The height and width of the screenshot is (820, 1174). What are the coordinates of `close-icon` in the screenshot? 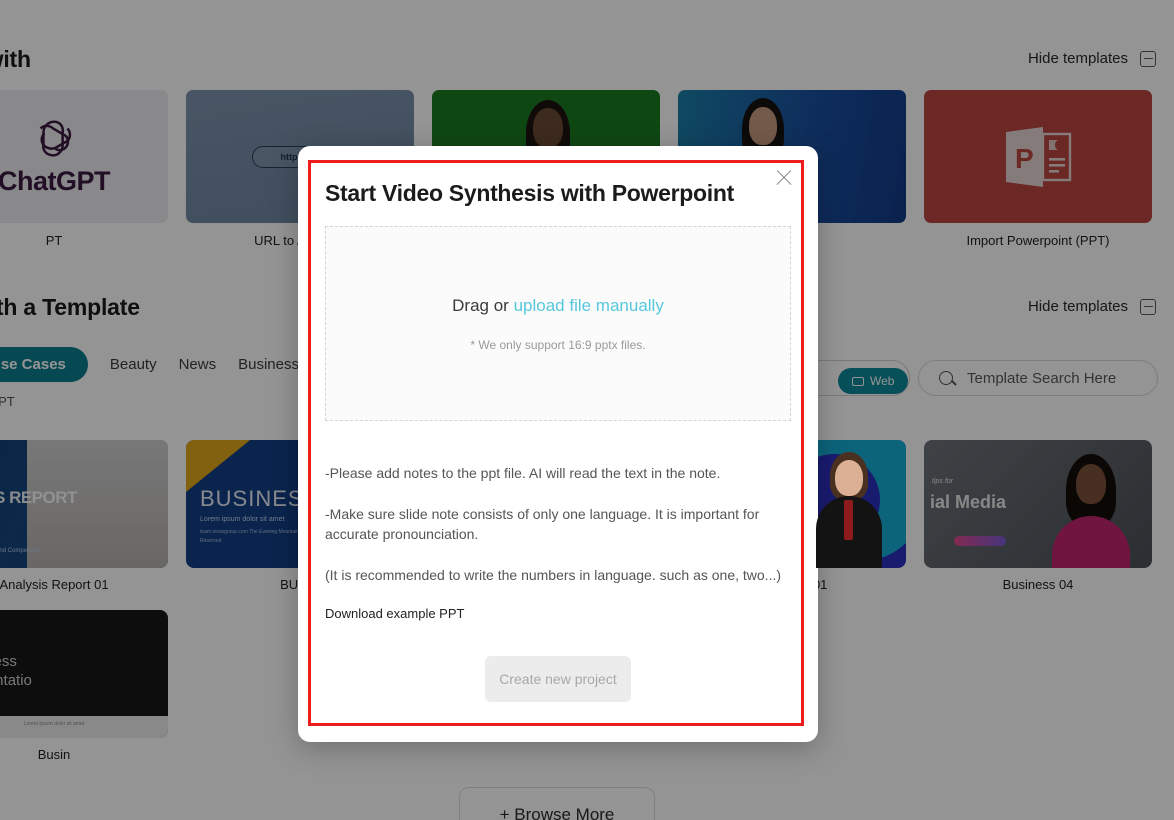 It's located at (784, 178).